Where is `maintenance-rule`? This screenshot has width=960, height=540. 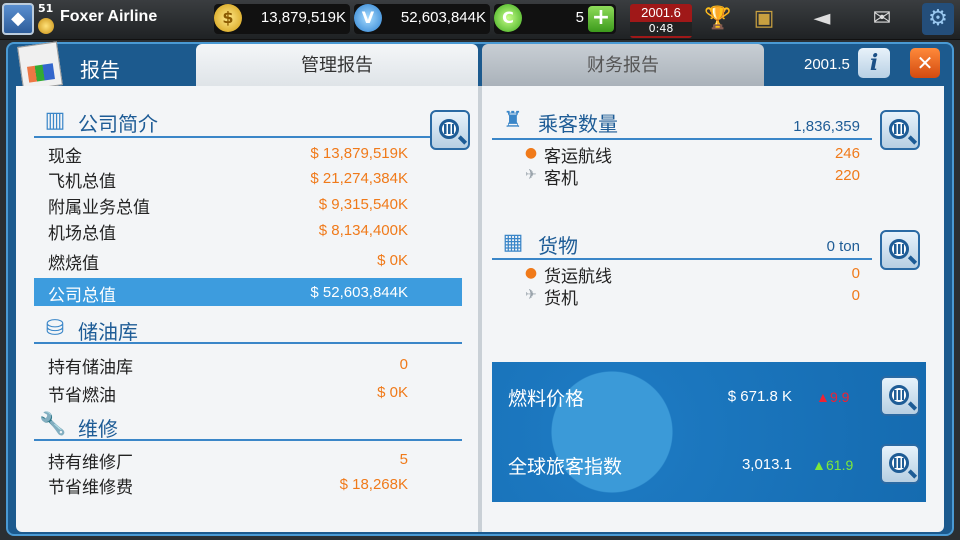
maintenance-rule is located at coordinates (248, 440).